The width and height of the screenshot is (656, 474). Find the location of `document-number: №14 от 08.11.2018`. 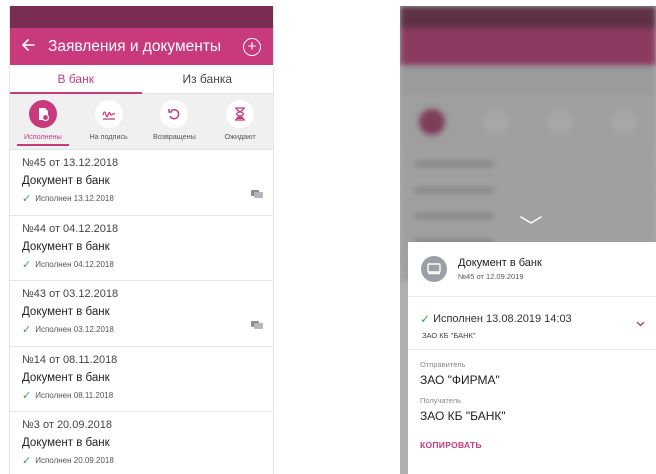

document-number: №14 от 08.11.2018 is located at coordinates (70, 359).